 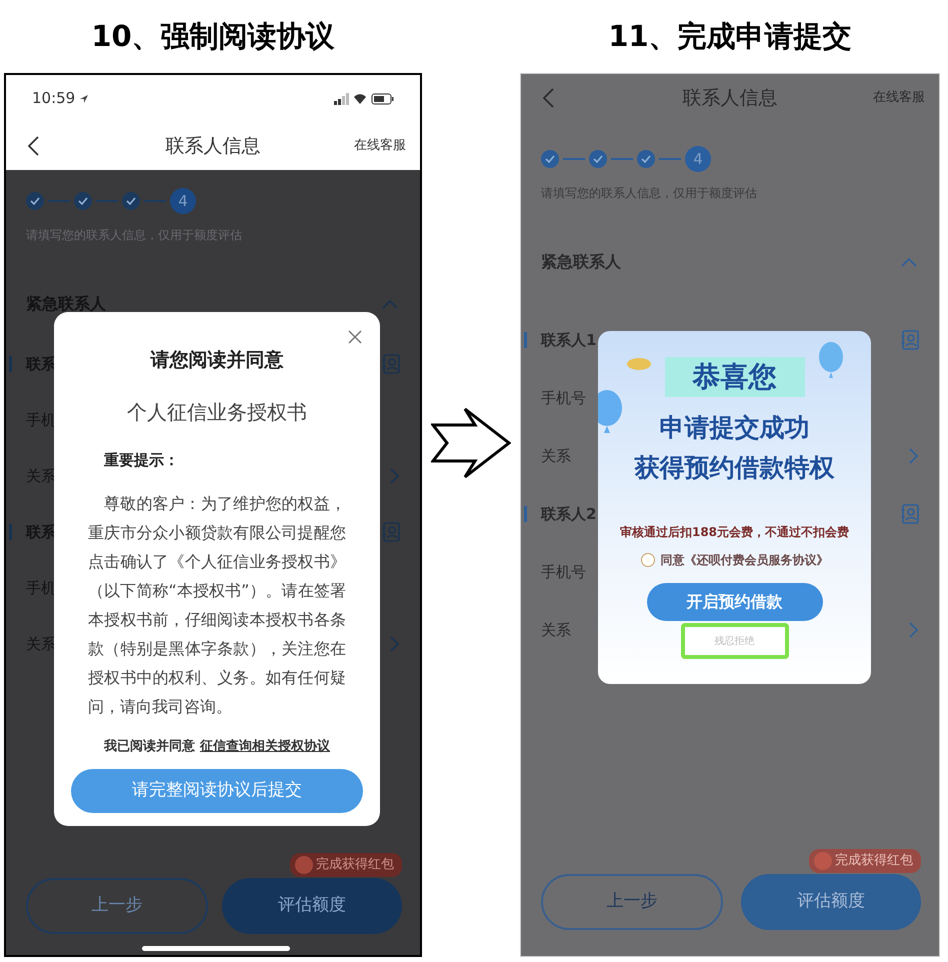 I want to click on field-label: 联系人1, so click(x=568, y=340).